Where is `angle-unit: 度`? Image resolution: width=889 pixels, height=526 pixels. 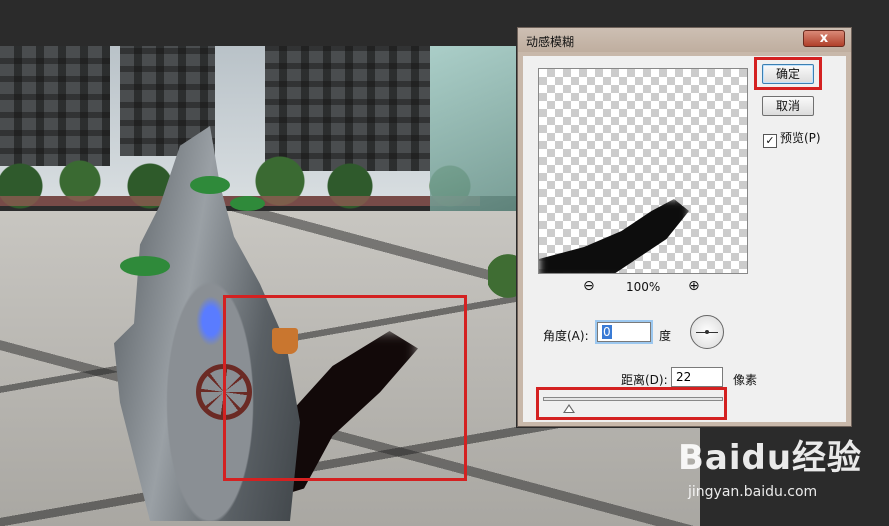 angle-unit: 度 is located at coordinates (665, 336).